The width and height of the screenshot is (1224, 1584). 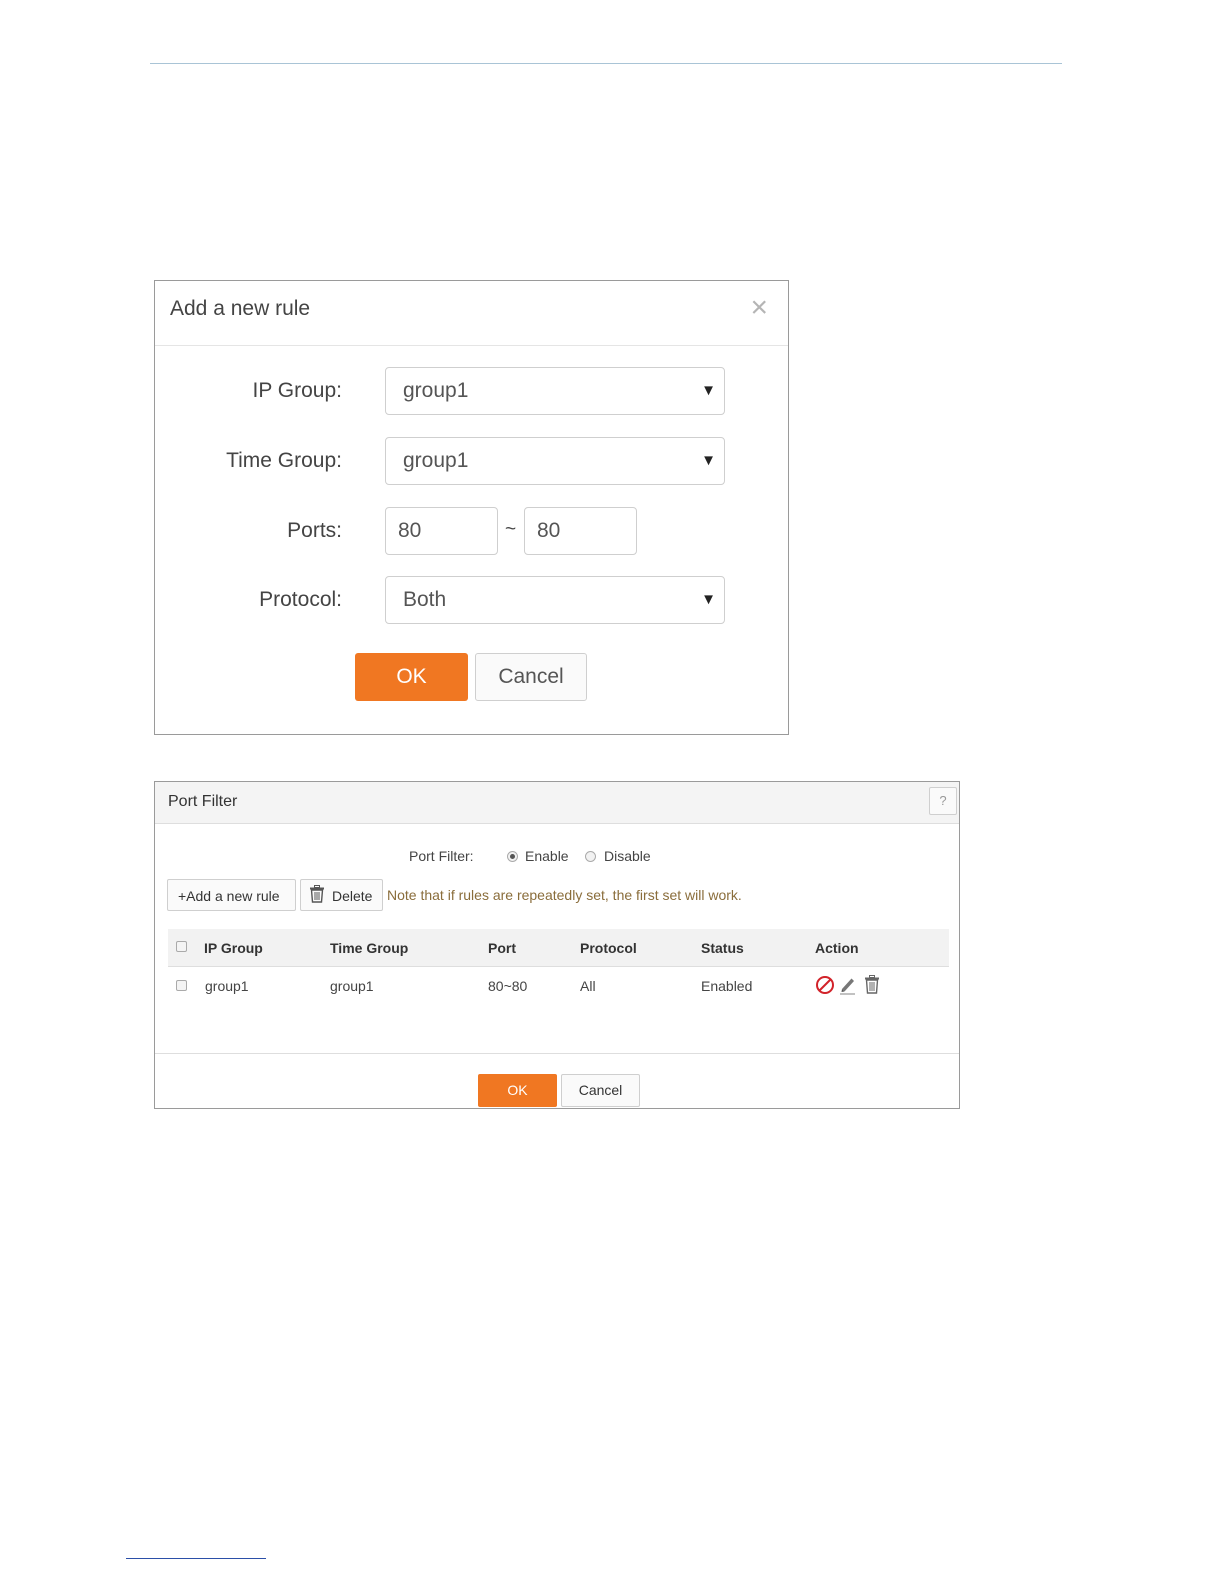 I want to click on dialog-cancel-button: Cancel, so click(x=531, y=677).